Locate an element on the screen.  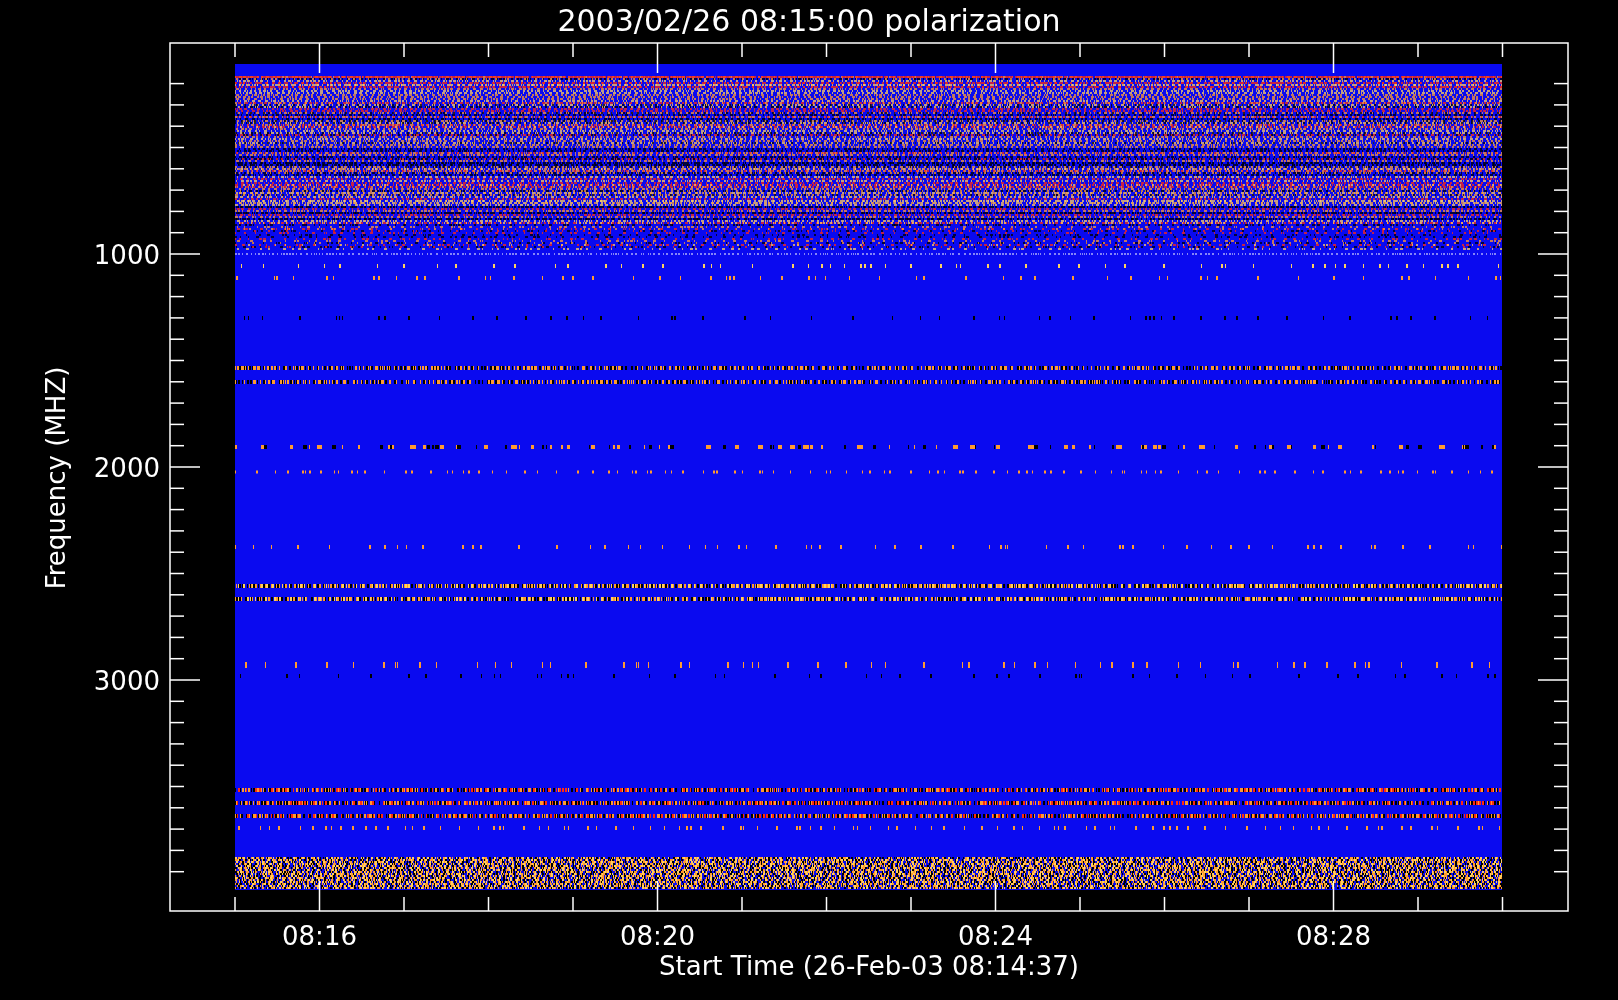
x-tick-label: 08:28 is located at coordinates (1333, 936).